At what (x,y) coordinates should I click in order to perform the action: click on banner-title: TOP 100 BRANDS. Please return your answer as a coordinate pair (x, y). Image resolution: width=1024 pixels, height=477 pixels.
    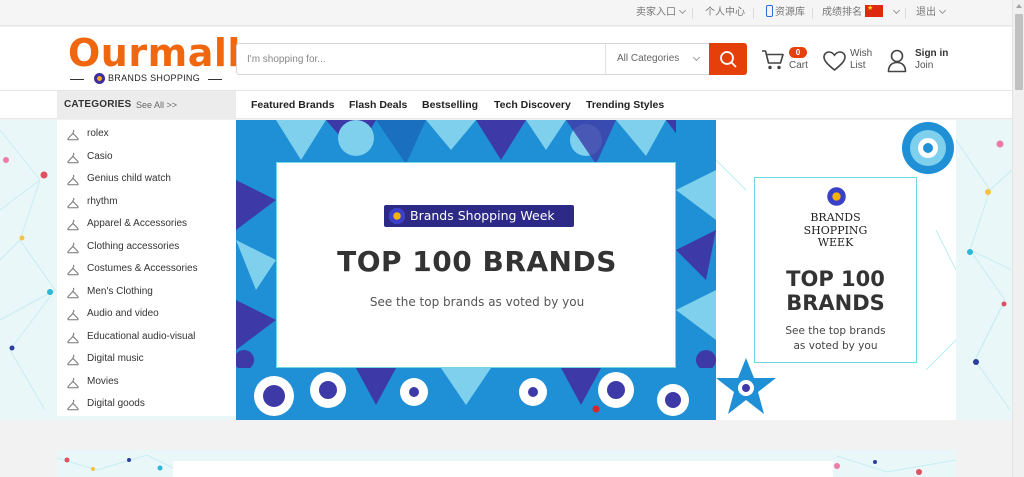
    Looking at the image, I should click on (477, 261).